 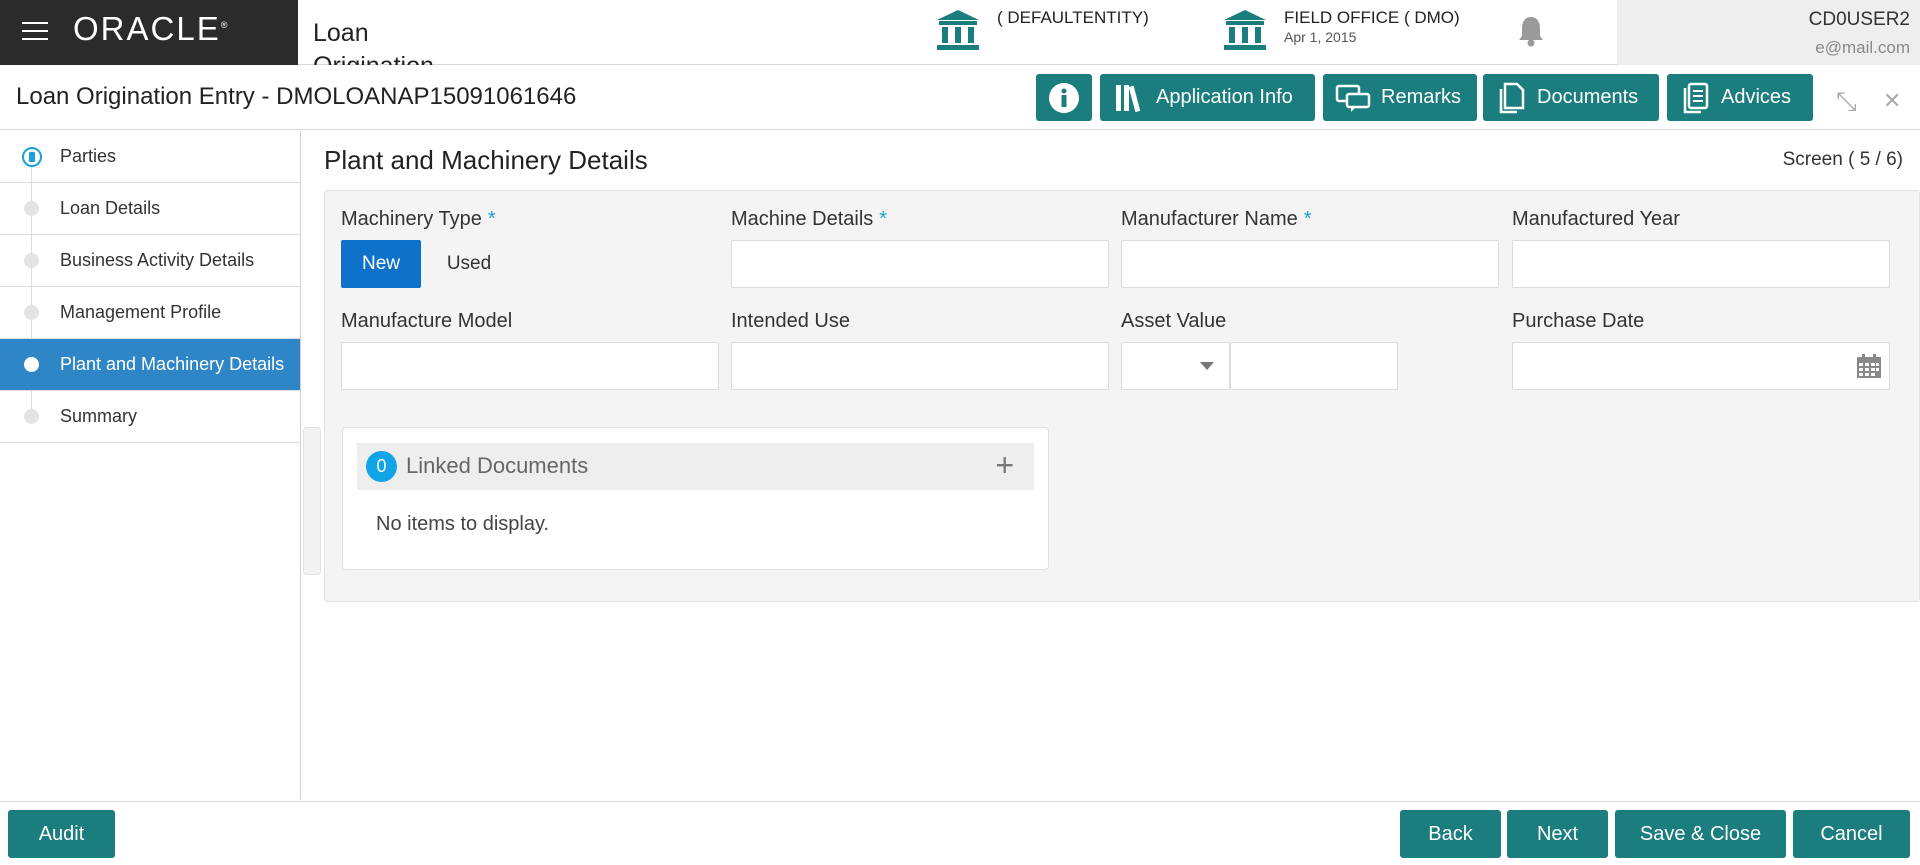 What do you see at coordinates (1851, 834) in the screenshot?
I see `cancel-button: Cancel` at bounding box center [1851, 834].